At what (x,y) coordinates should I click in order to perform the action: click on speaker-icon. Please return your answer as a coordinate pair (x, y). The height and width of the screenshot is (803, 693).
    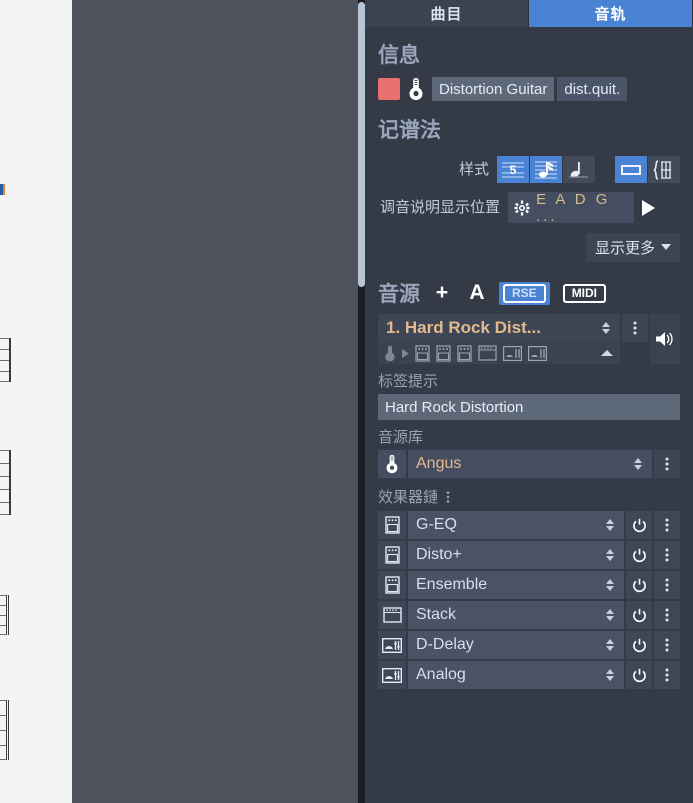
    Looking at the image, I should click on (664, 339).